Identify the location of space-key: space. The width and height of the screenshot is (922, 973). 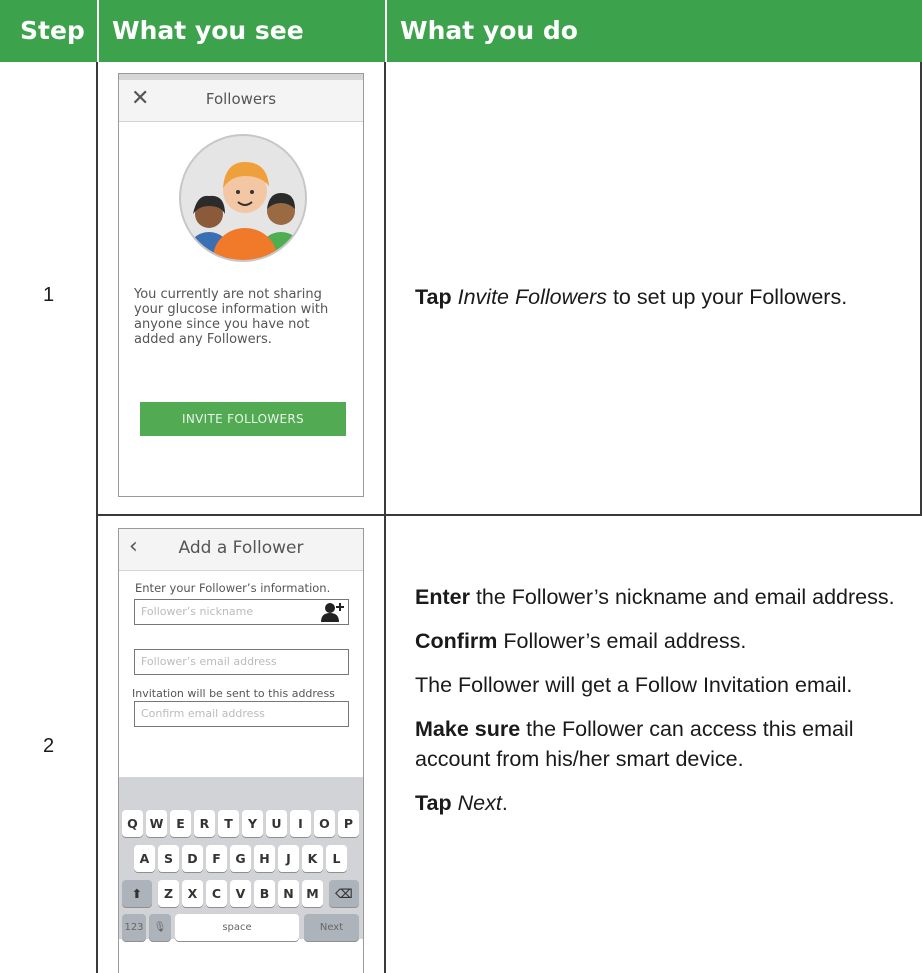
(237, 927).